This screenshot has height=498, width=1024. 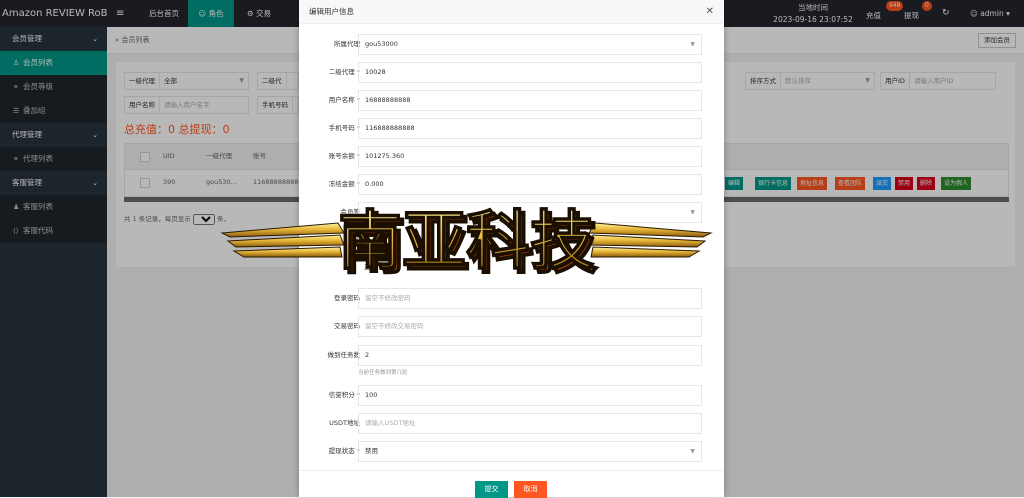 What do you see at coordinates (331, 11) in the screenshot?
I see `dialog-title: 编辑用户信息` at bounding box center [331, 11].